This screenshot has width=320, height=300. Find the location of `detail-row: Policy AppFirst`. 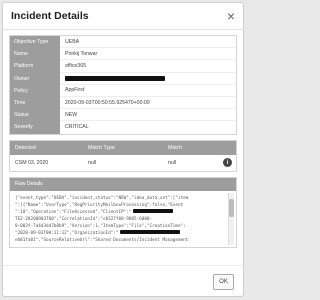

detail-row: Policy AppFirst is located at coordinates (123, 90).